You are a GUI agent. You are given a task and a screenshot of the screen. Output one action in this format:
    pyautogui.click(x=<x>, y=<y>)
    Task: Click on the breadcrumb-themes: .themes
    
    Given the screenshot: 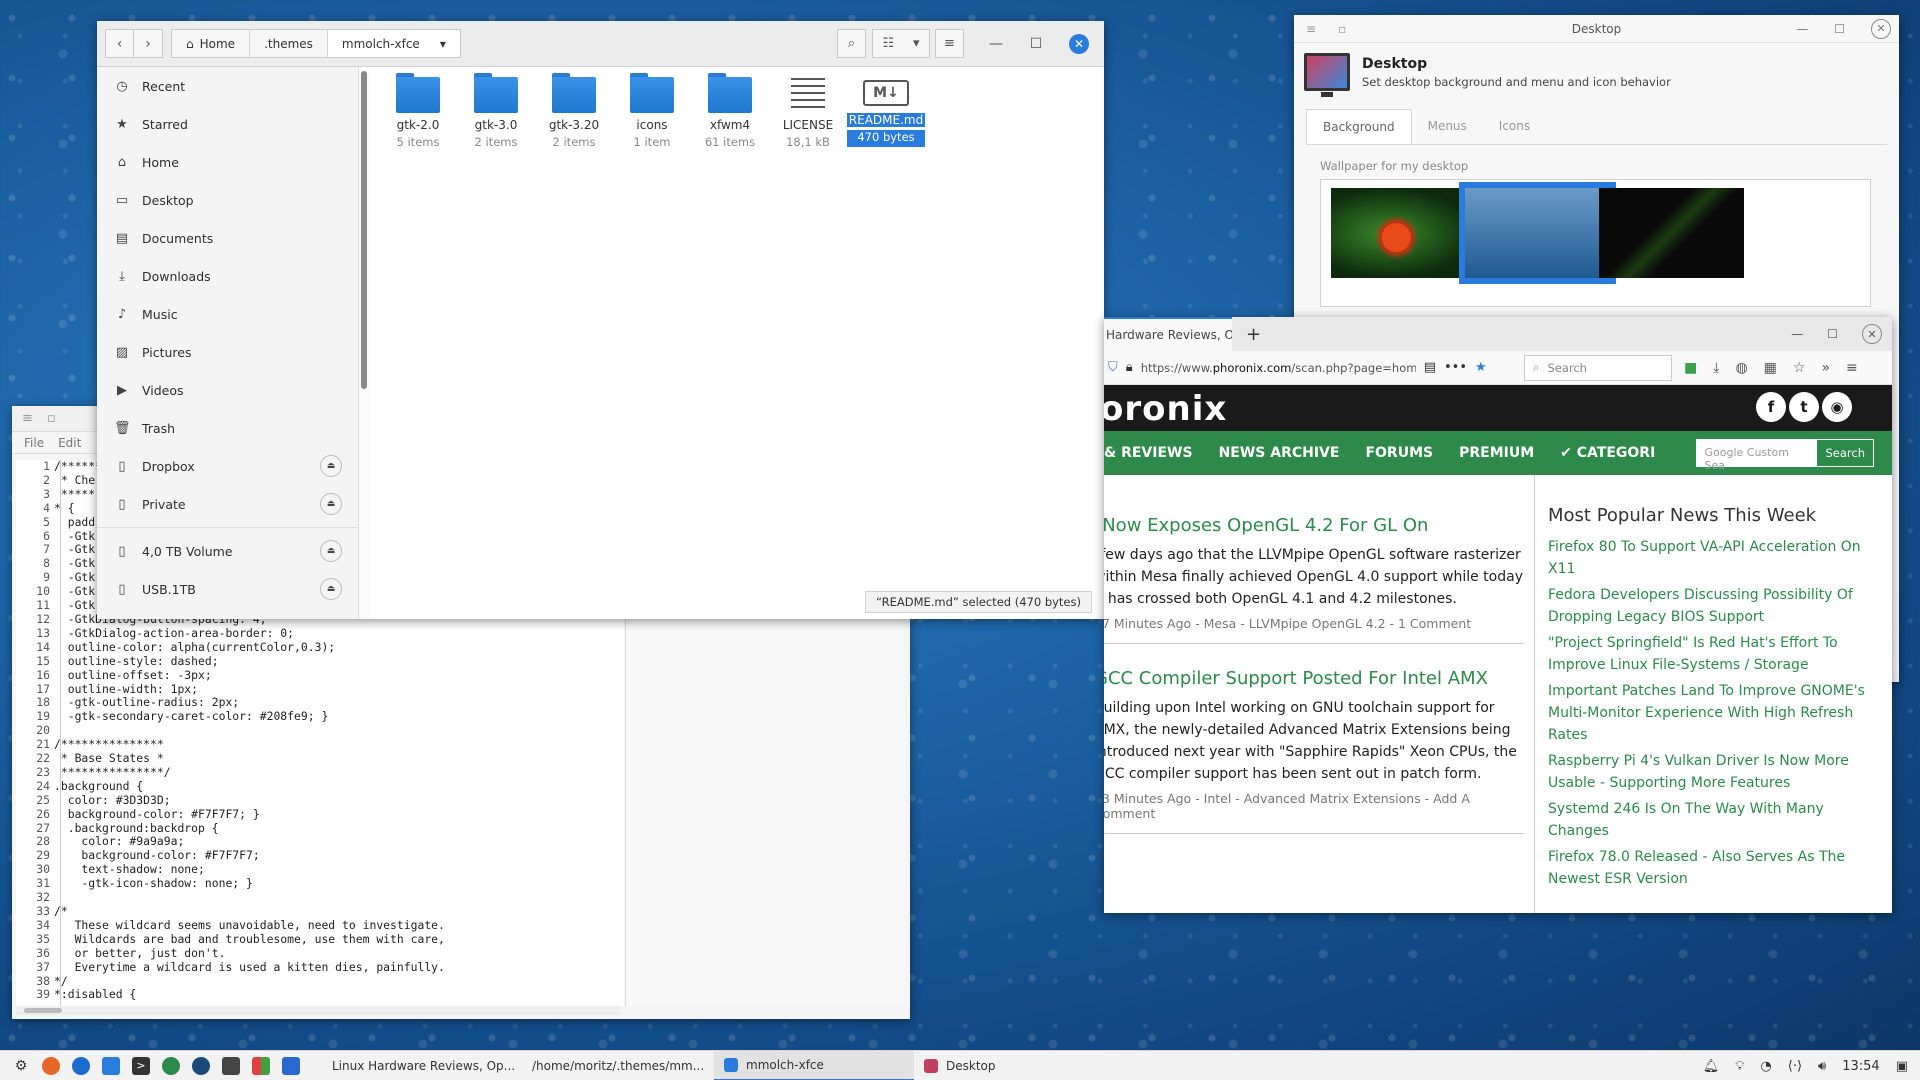 What is the action you would take?
    pyautogui.click(x=289, y=43)
    